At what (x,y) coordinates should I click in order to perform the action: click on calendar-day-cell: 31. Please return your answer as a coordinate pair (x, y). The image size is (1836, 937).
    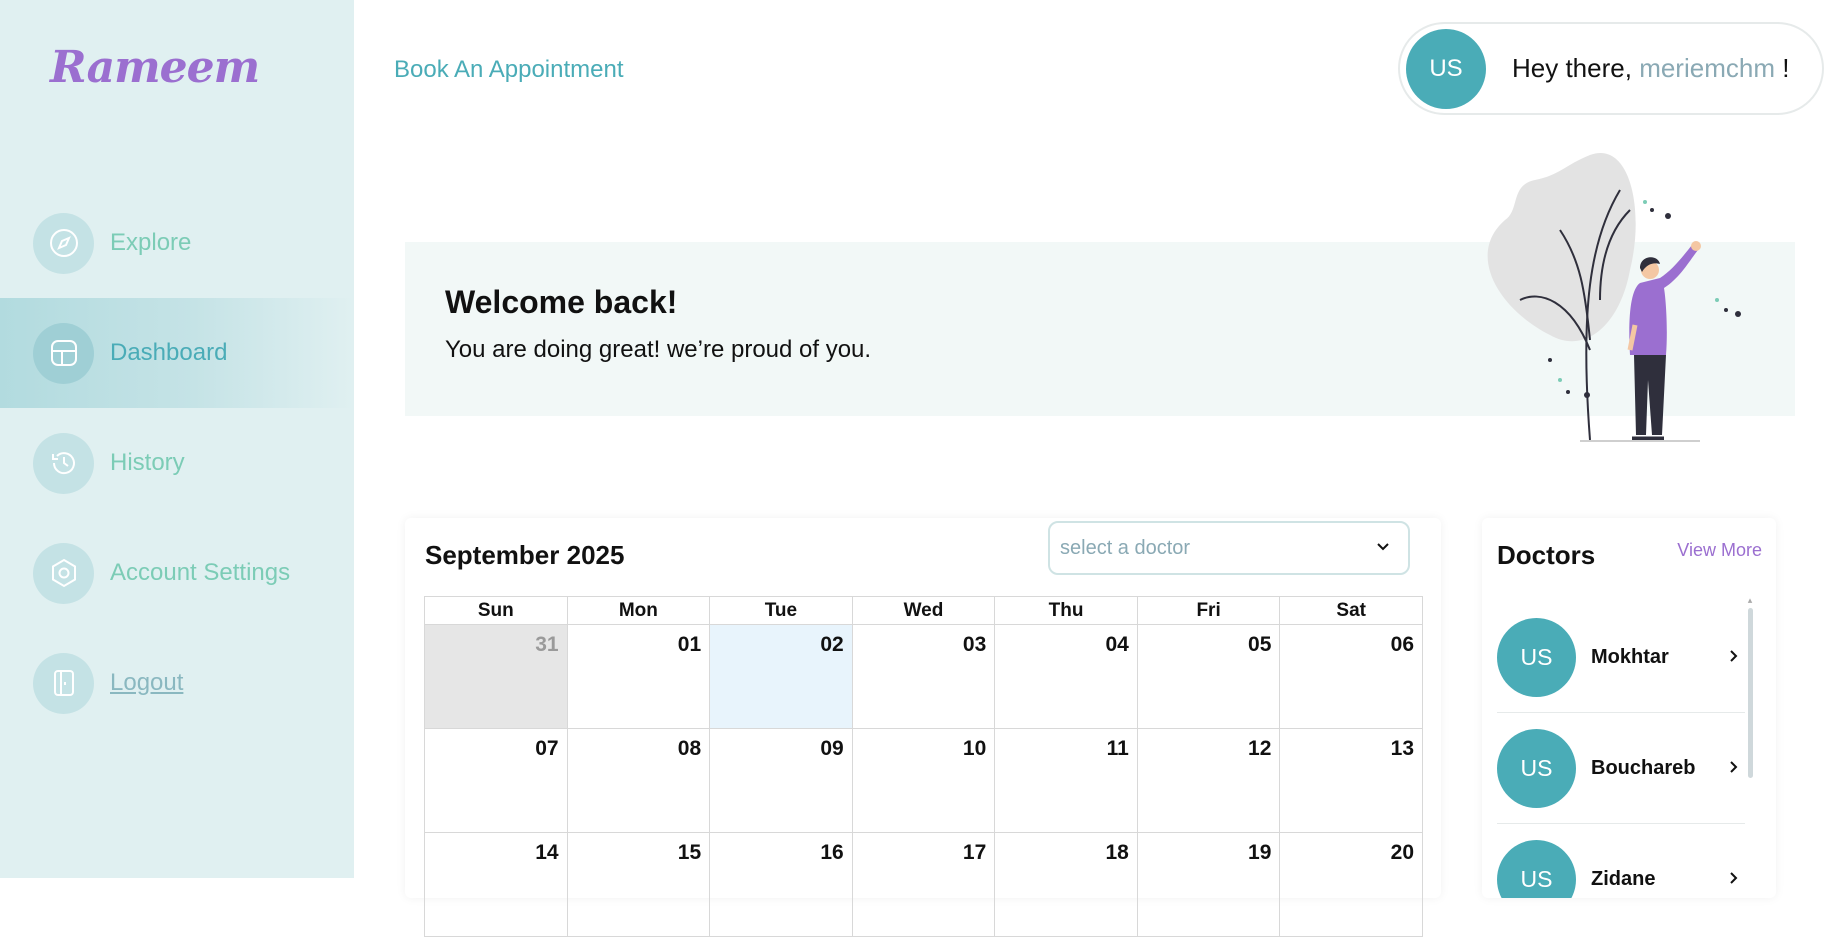
    Looking at the image, I should click on (496, 676).